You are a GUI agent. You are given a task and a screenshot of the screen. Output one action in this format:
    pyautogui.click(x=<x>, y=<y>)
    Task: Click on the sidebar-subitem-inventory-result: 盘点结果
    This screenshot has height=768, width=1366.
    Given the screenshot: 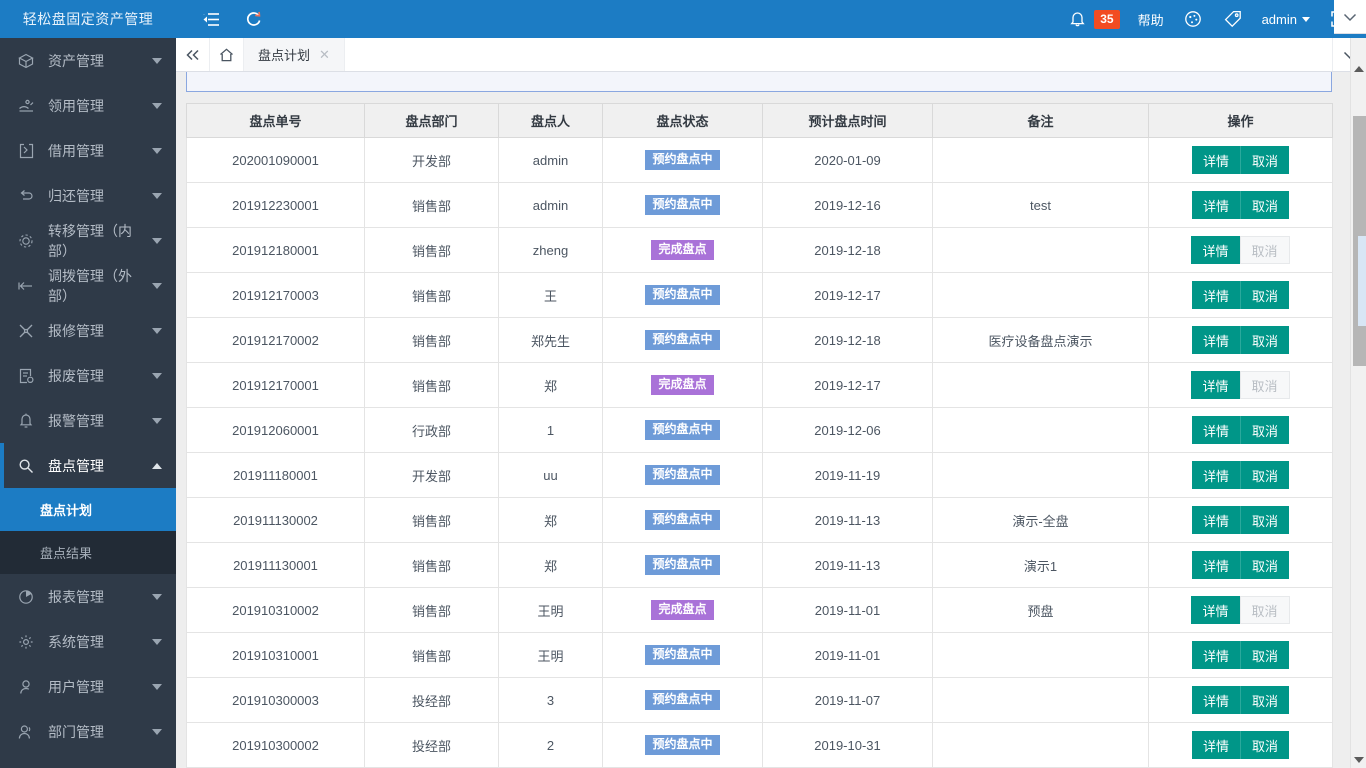 What is the action you would take?
    pyautogui.click(x=88, y=552)
    